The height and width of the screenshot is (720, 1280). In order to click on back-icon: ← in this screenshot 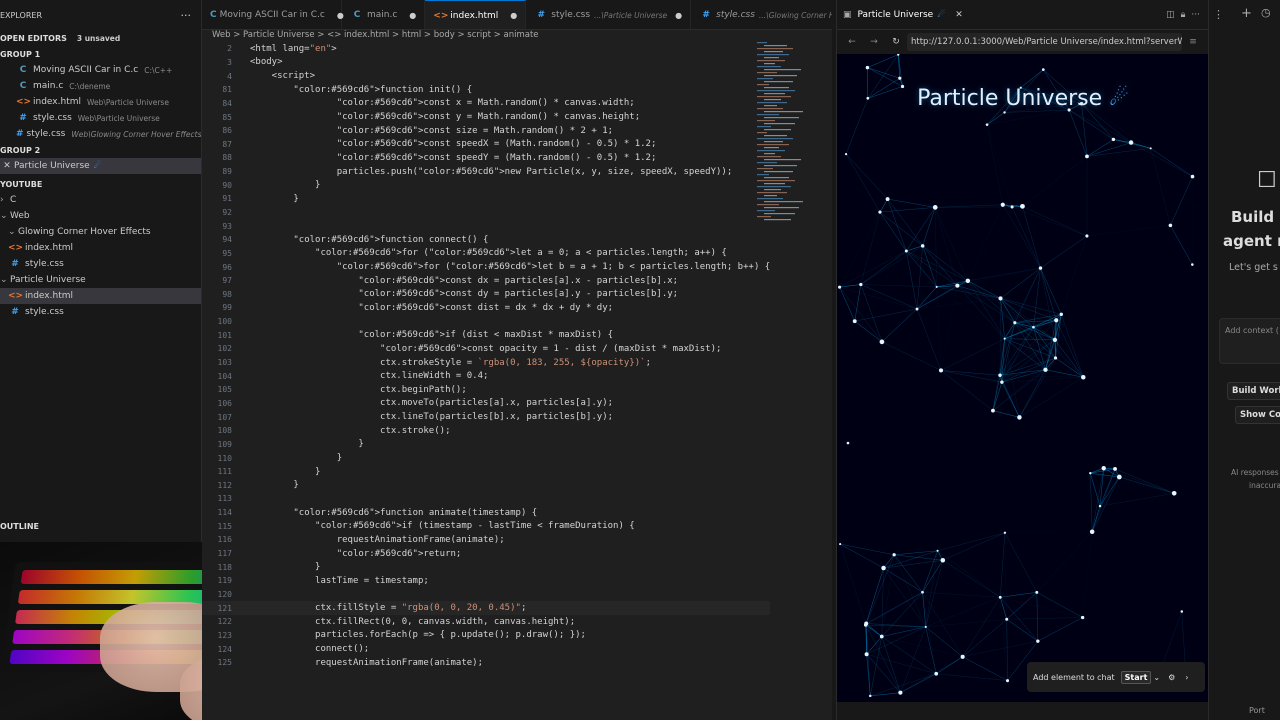, I will do `click(852, 42)`.